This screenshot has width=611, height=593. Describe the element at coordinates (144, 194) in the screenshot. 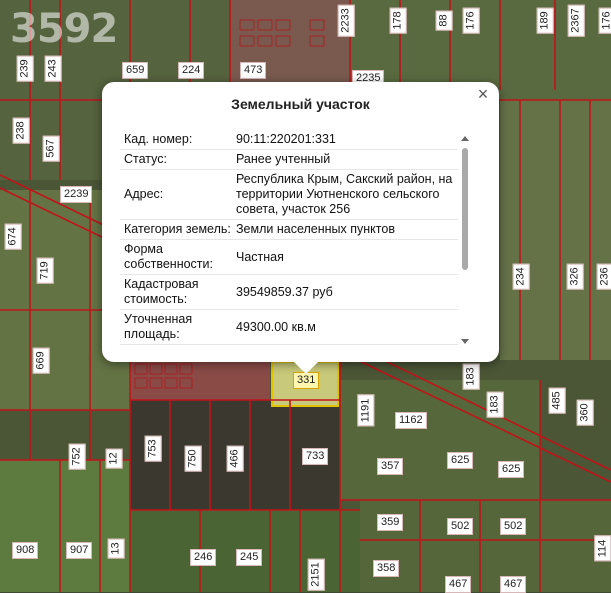

I see `info-key: Адрес:` at that location.